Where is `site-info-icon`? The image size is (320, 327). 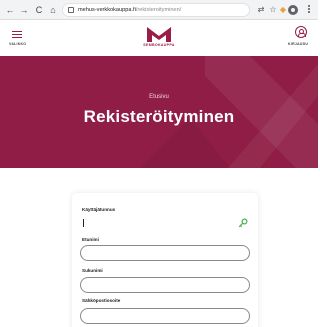 site-info-icon is located at coordinates (71, 10).